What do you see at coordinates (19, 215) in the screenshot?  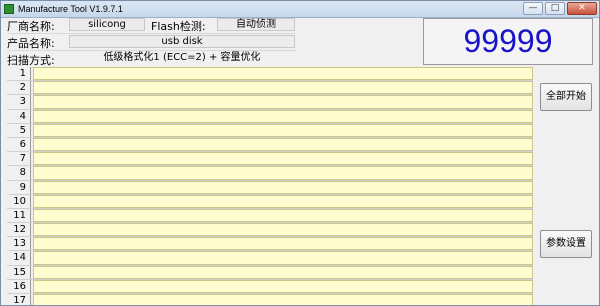 I see `port-number: 11` at bounding box center [19, 215].